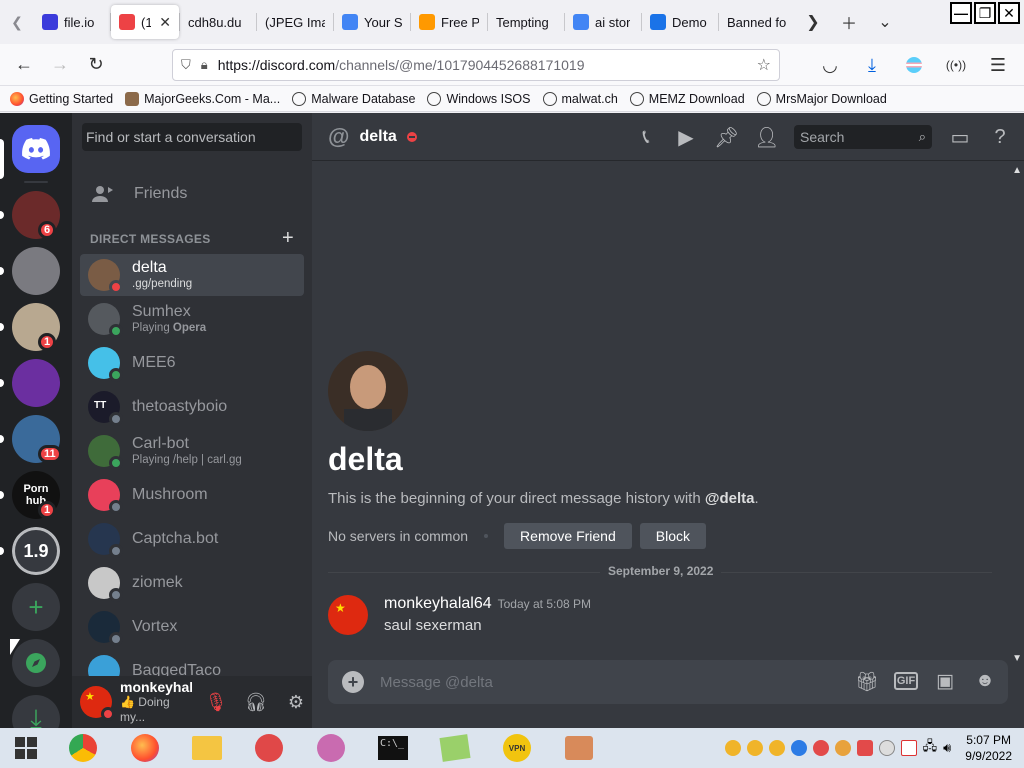 The height and width of the screenshot is (768, 1024). What do you see at coordinates (296, 702) in the screenshot?
I see `user-settings-gear-icon: ⚙` at bounding box center [296, 702].